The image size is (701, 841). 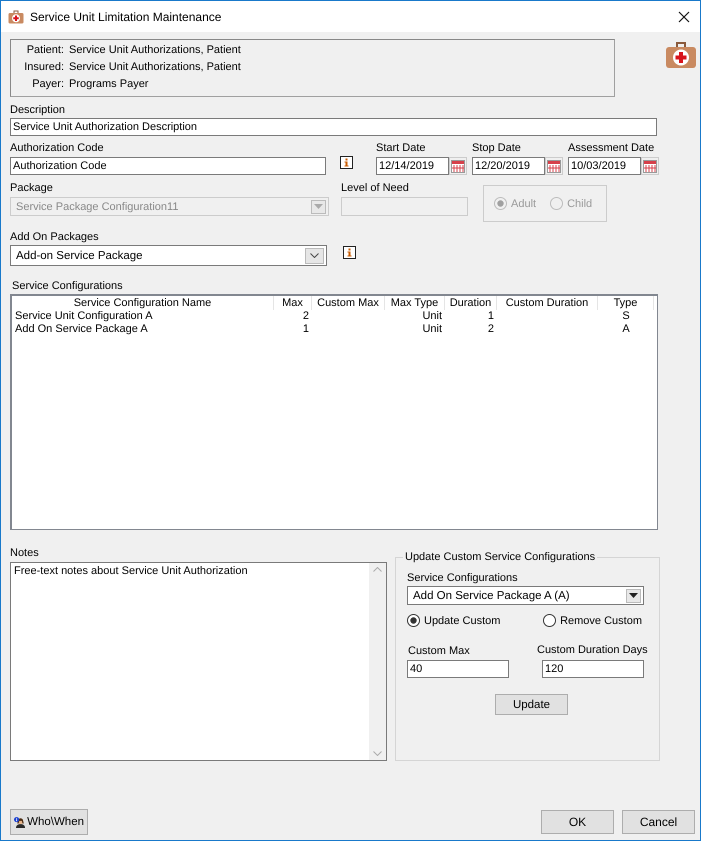 I want to click on field-label: Add On Packages, so click(x=55, y=237).